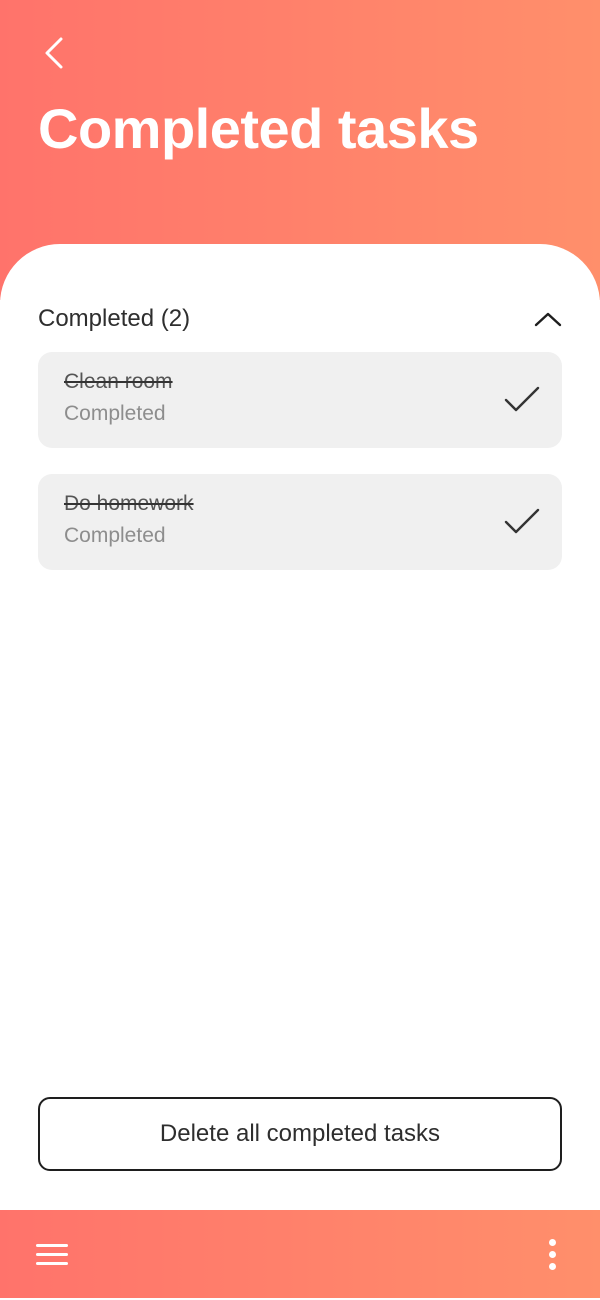 This screenshot has width=600, height=1300. What do you see at coordinates (300, 1254) in the screenshot?
I see `bottom-bar` at bounding box center [300, 1254].